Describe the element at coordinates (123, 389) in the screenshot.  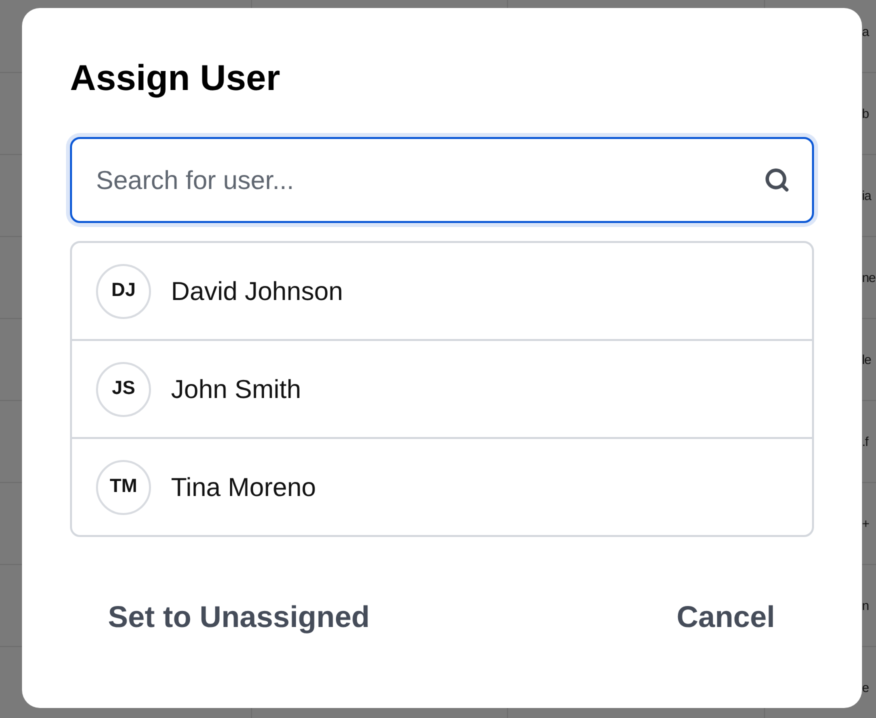
I see `user-initials-avatar: JS` at that location.